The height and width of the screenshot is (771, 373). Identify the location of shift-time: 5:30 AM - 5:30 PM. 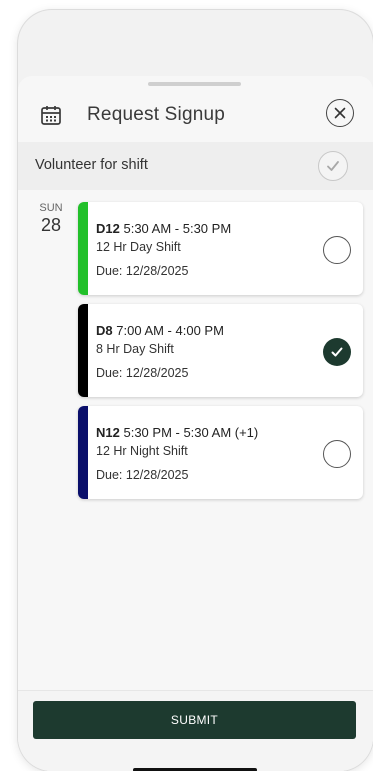
(177, 228).